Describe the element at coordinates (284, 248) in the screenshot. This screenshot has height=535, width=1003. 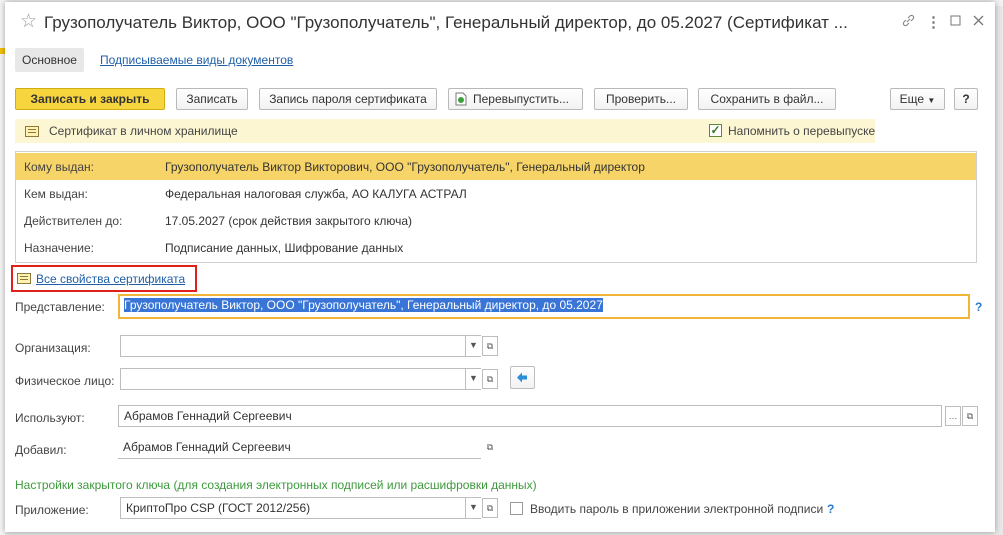
I see `detail-value: Подписание данных, Шифрование данных` at that location.